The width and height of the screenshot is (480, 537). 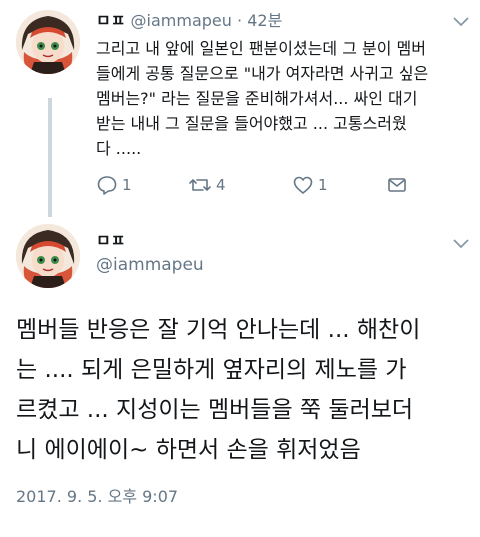 I want to click on envelope-icon, so click(x=397, y=185).